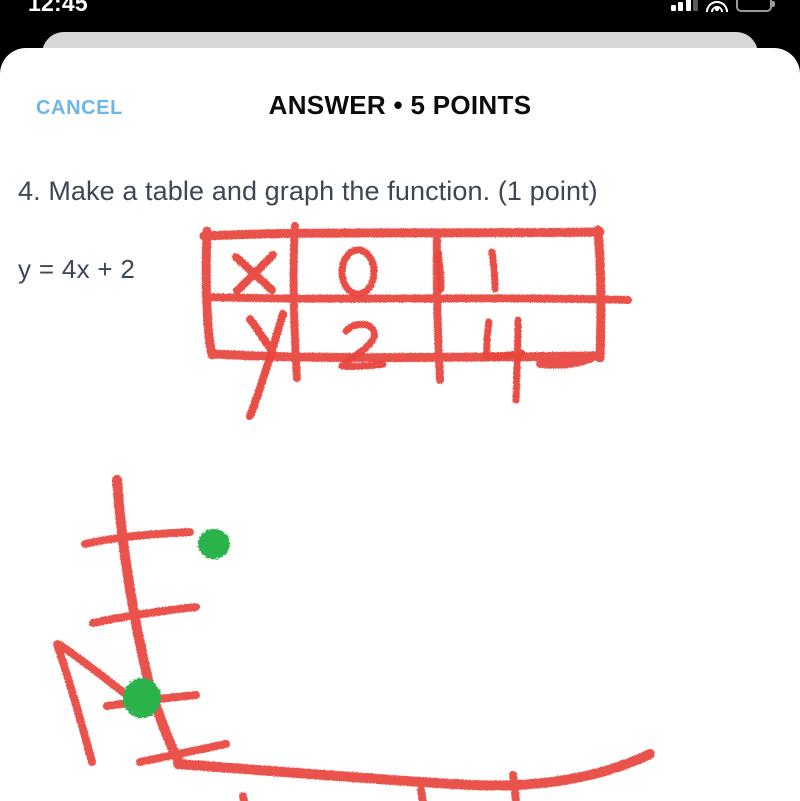  I want to click on table-handwritten-labels, so click(379, 333).